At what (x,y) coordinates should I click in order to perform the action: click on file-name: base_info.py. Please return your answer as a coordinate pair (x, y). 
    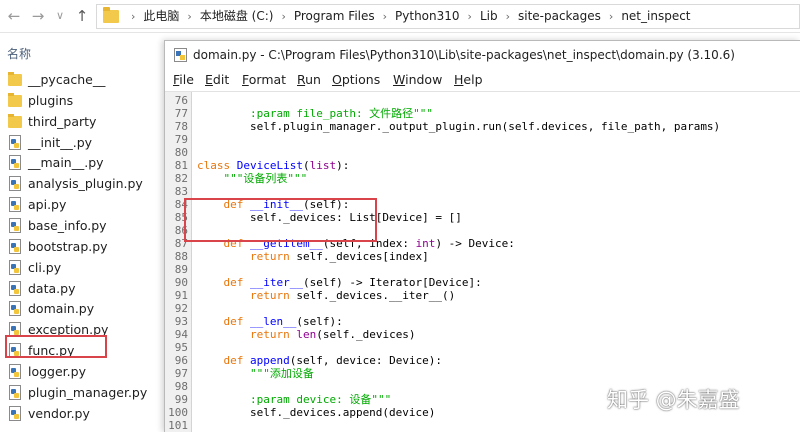
    Looking at the image, I should click on (67, 225).